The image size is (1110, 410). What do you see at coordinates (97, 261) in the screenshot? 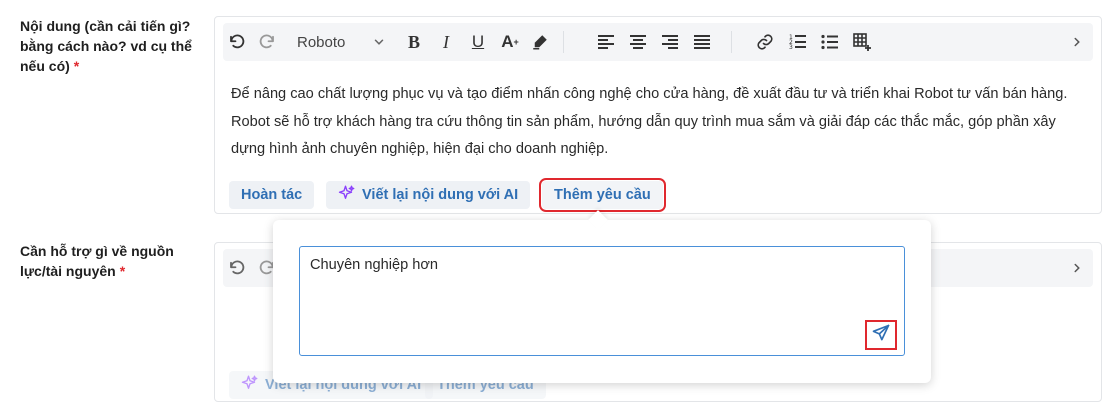
I see `resource-label-text: Cần hỗ trợ gì về nguồn lực/tài nguyên` at bounding box center [97, 261].